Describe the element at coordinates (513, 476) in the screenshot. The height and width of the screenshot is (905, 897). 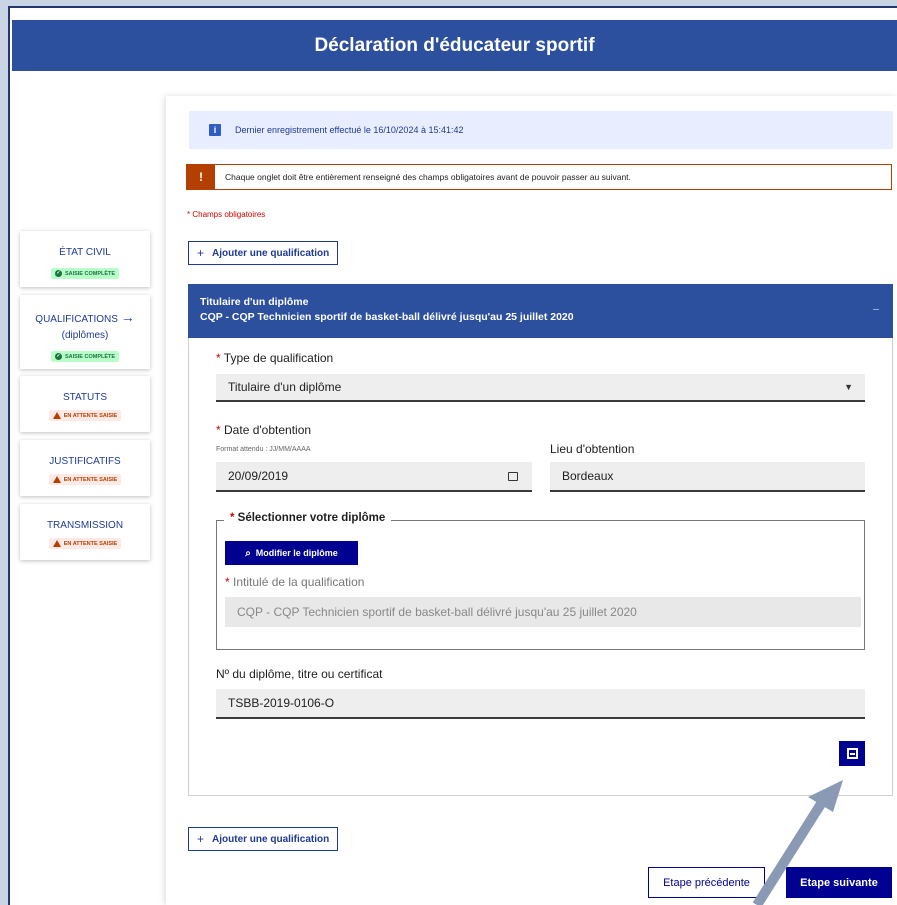
I see `calendar-icon` at that location.